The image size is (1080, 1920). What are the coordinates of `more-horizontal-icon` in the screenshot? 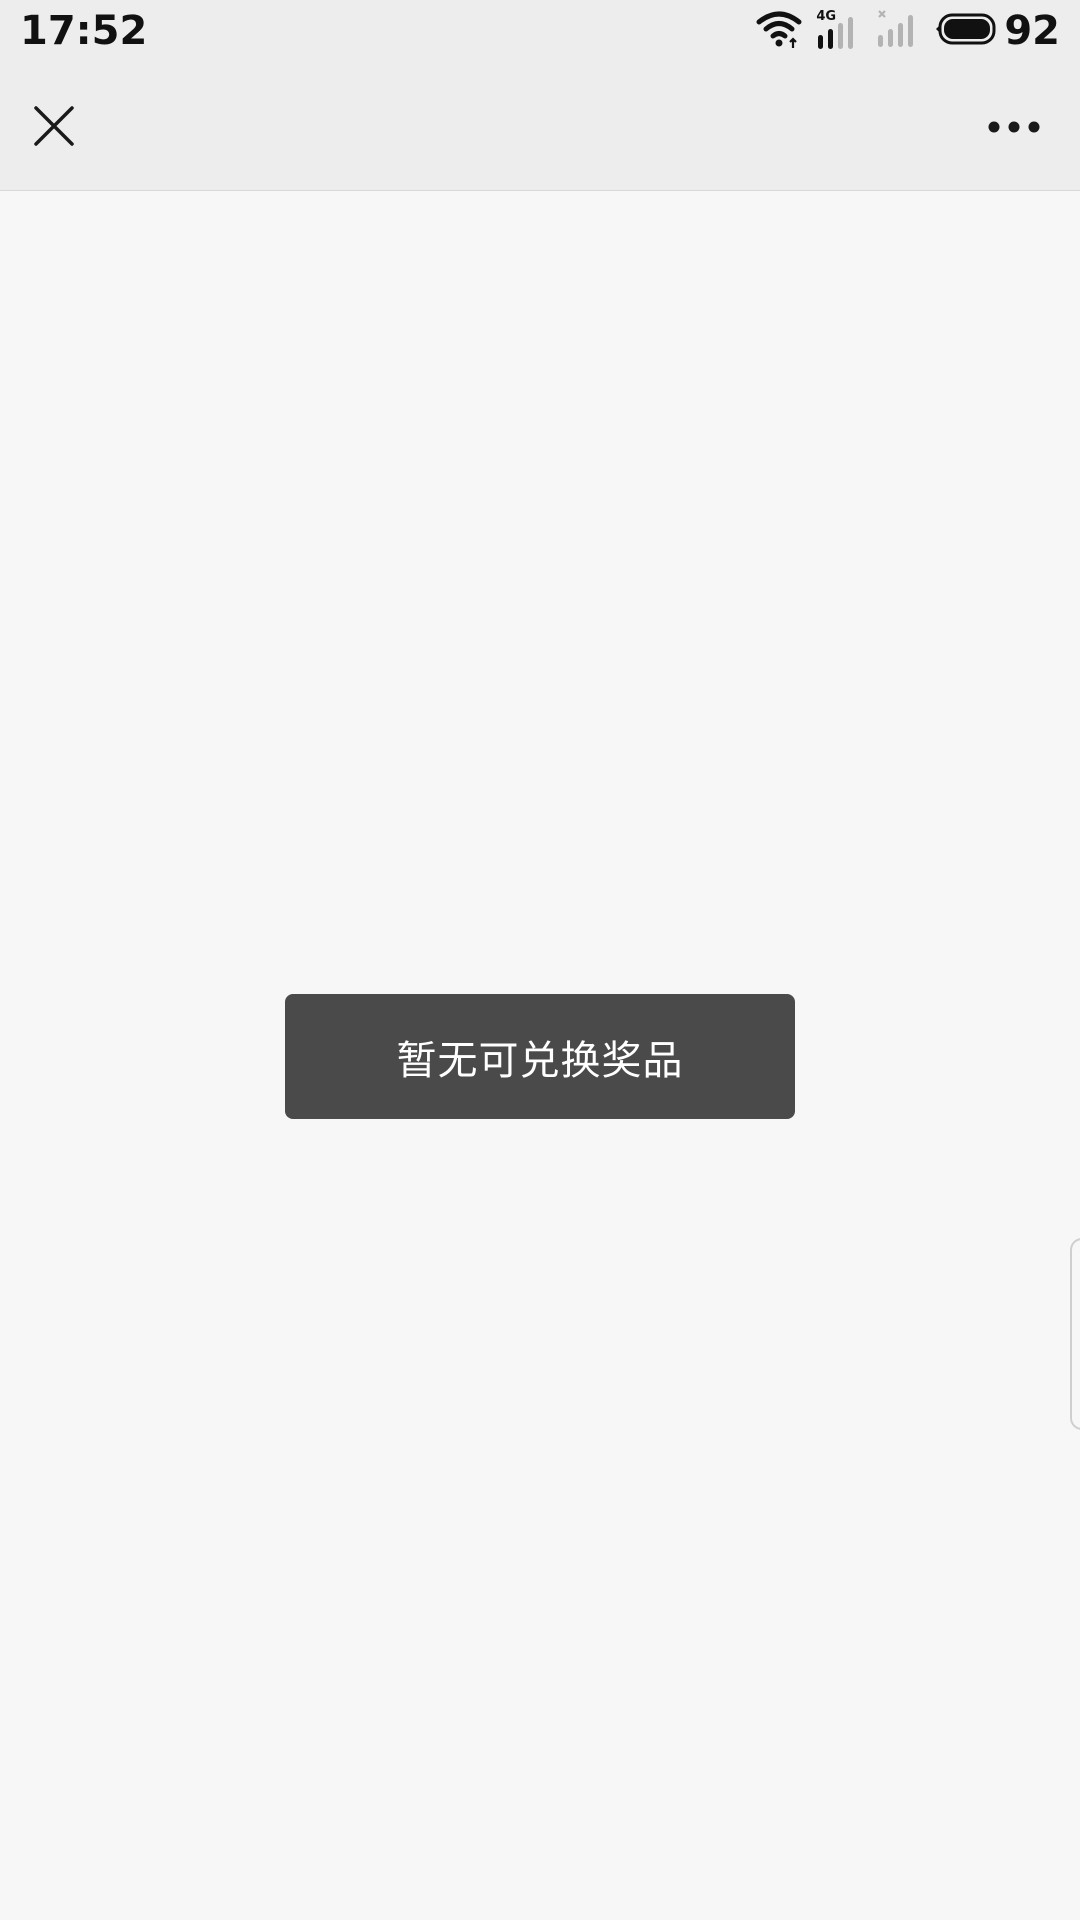 It's located at (1014, 128).